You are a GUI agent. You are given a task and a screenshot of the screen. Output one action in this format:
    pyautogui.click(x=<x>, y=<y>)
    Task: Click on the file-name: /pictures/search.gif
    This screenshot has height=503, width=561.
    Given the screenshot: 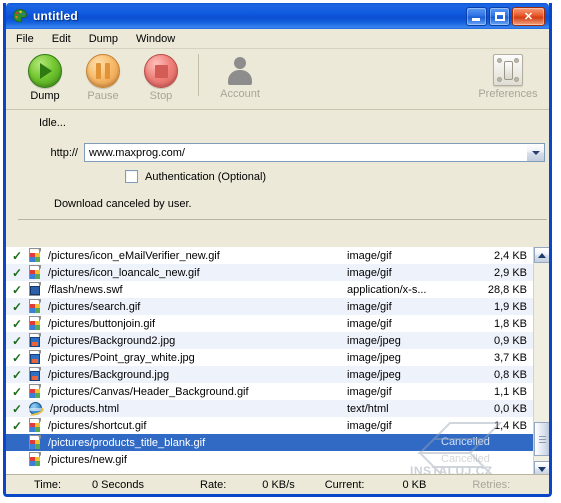 What is the action you would take?
    pyautogui.click(x=94, y=306)
    